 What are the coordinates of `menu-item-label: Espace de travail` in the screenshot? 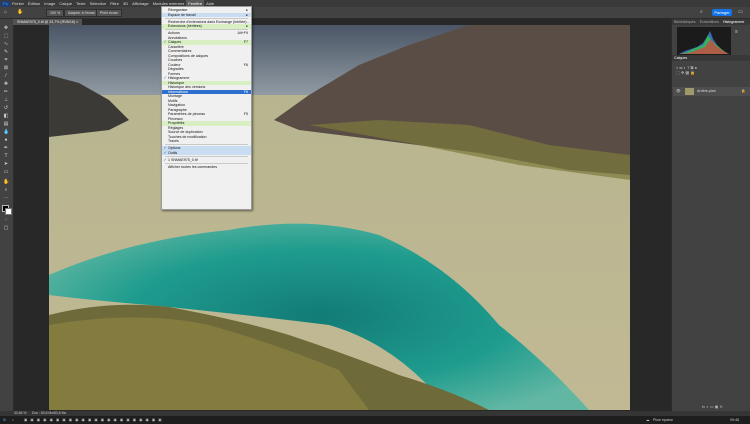 It's located at (182, 14).